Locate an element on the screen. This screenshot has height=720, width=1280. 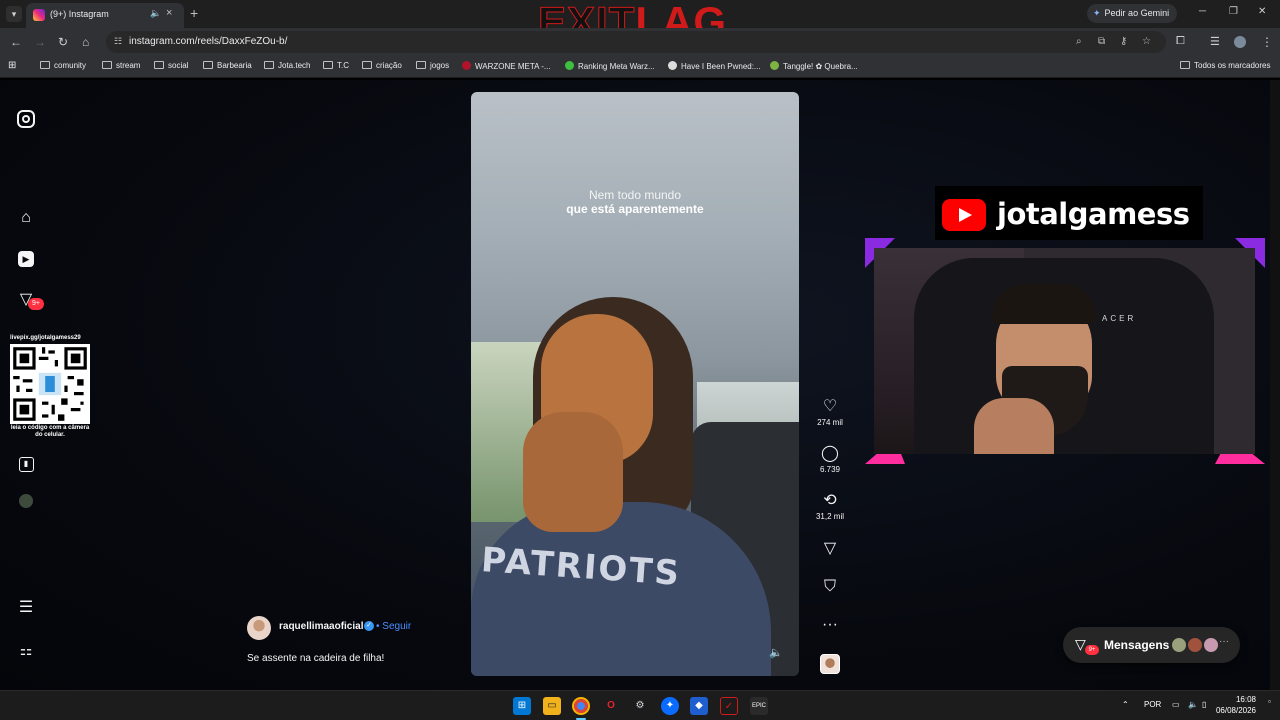
bookmark-icon: ⛉ is located at coordinates (829, 586).